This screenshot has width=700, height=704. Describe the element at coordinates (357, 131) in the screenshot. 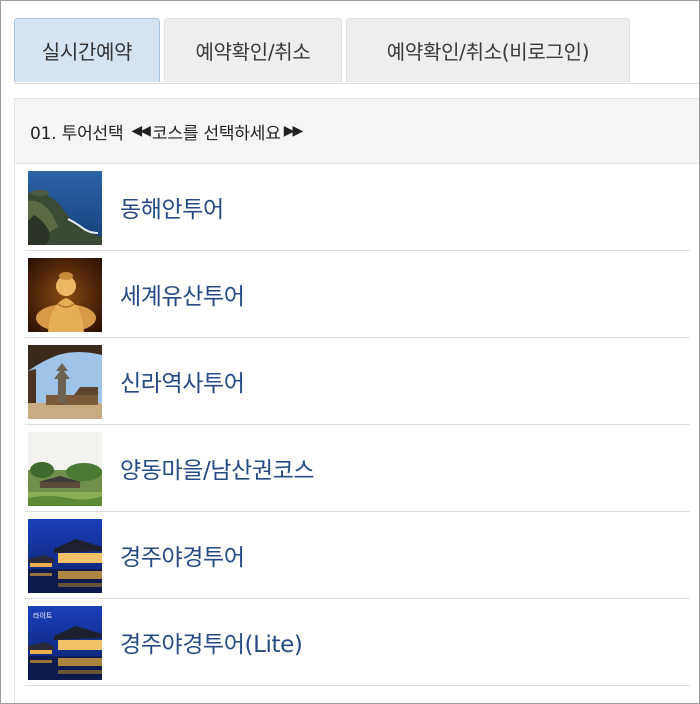

I see `step-header: 01. 투어선택 ◀◀ 코스를 선택하세요 ▶▶` at that location.